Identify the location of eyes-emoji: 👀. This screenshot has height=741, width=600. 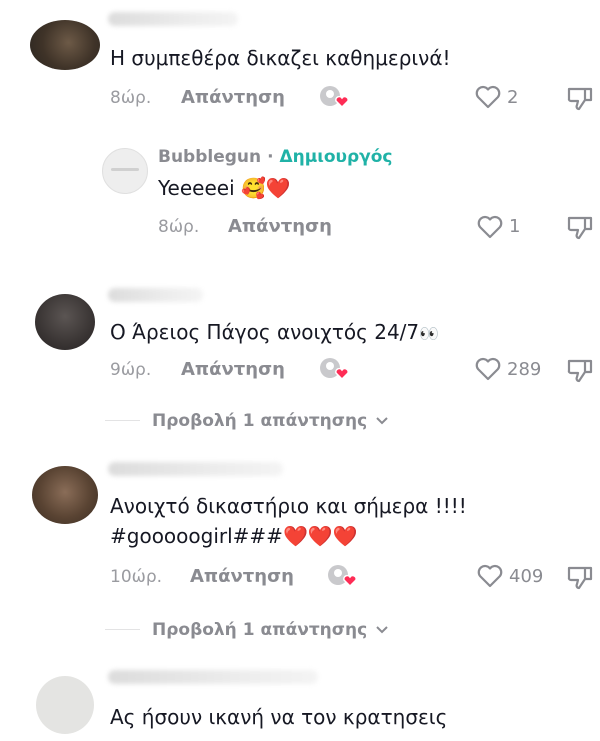
(429, 333).